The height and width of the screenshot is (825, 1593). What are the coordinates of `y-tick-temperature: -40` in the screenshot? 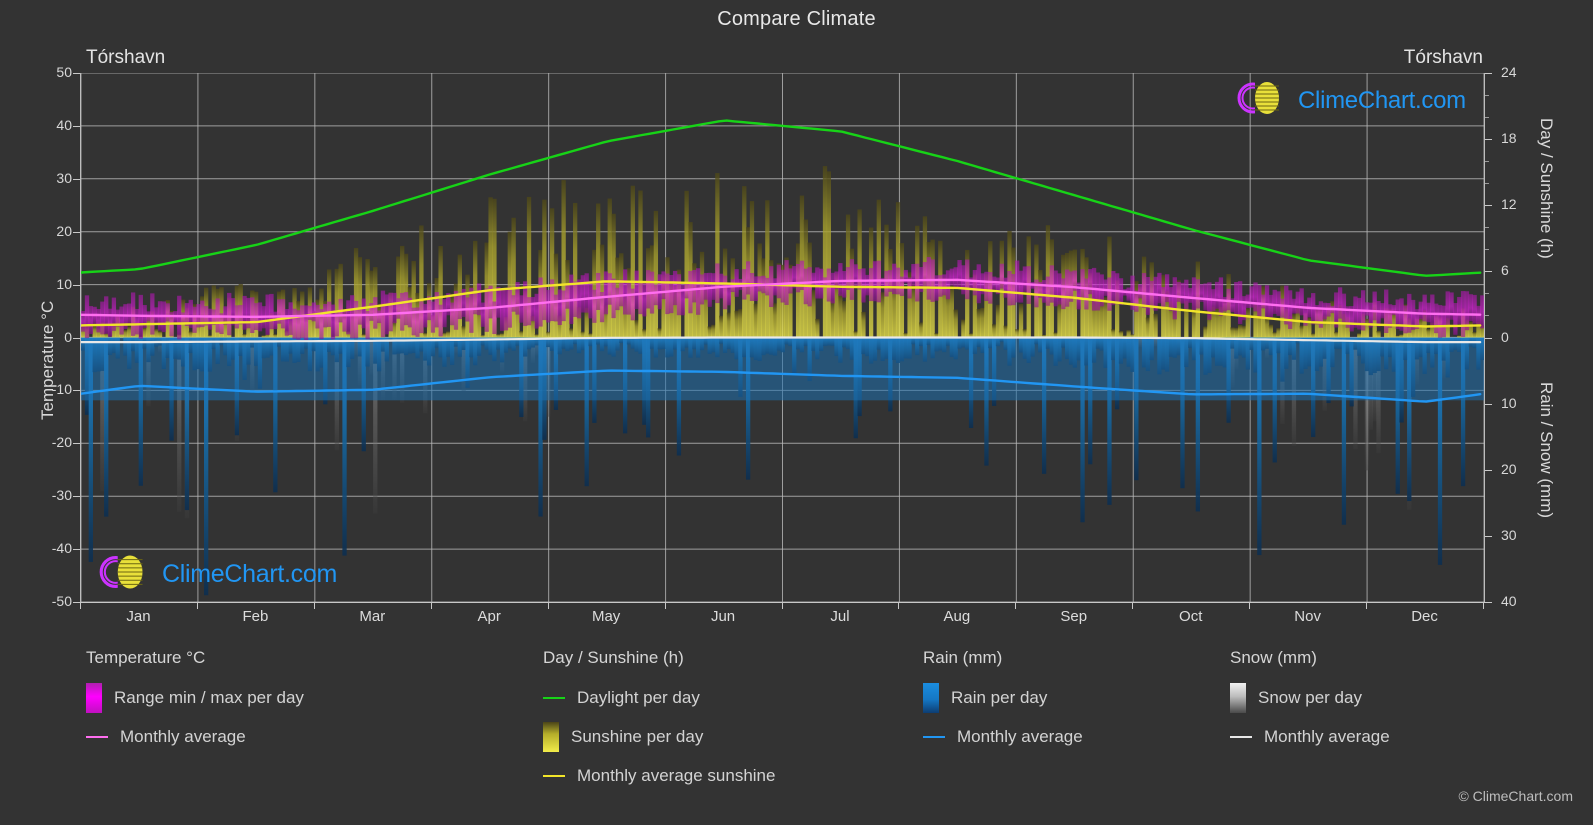 It's located at (61, 548).